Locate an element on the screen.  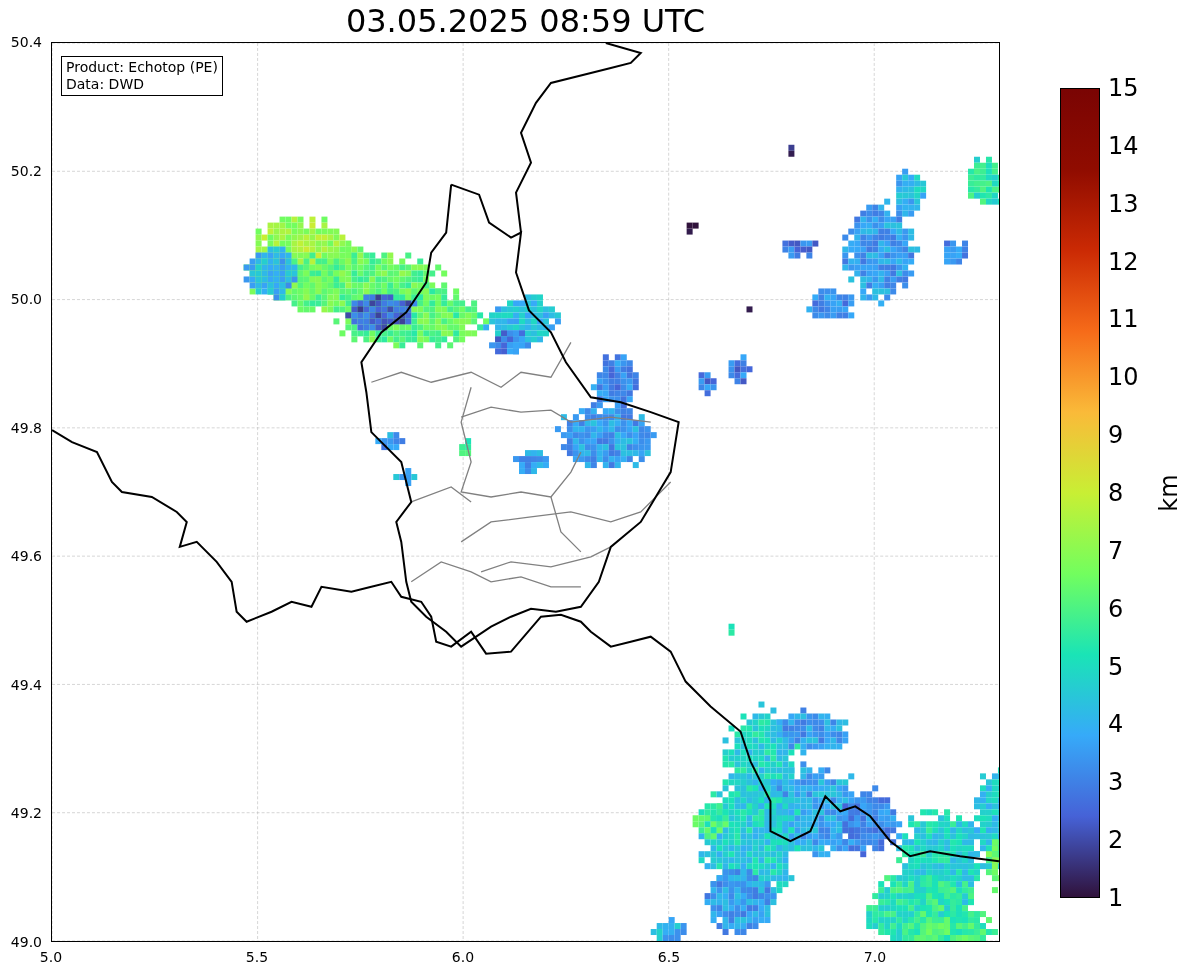
info-text: Product: Echotop (PE) is located at coordinates (142, 67).